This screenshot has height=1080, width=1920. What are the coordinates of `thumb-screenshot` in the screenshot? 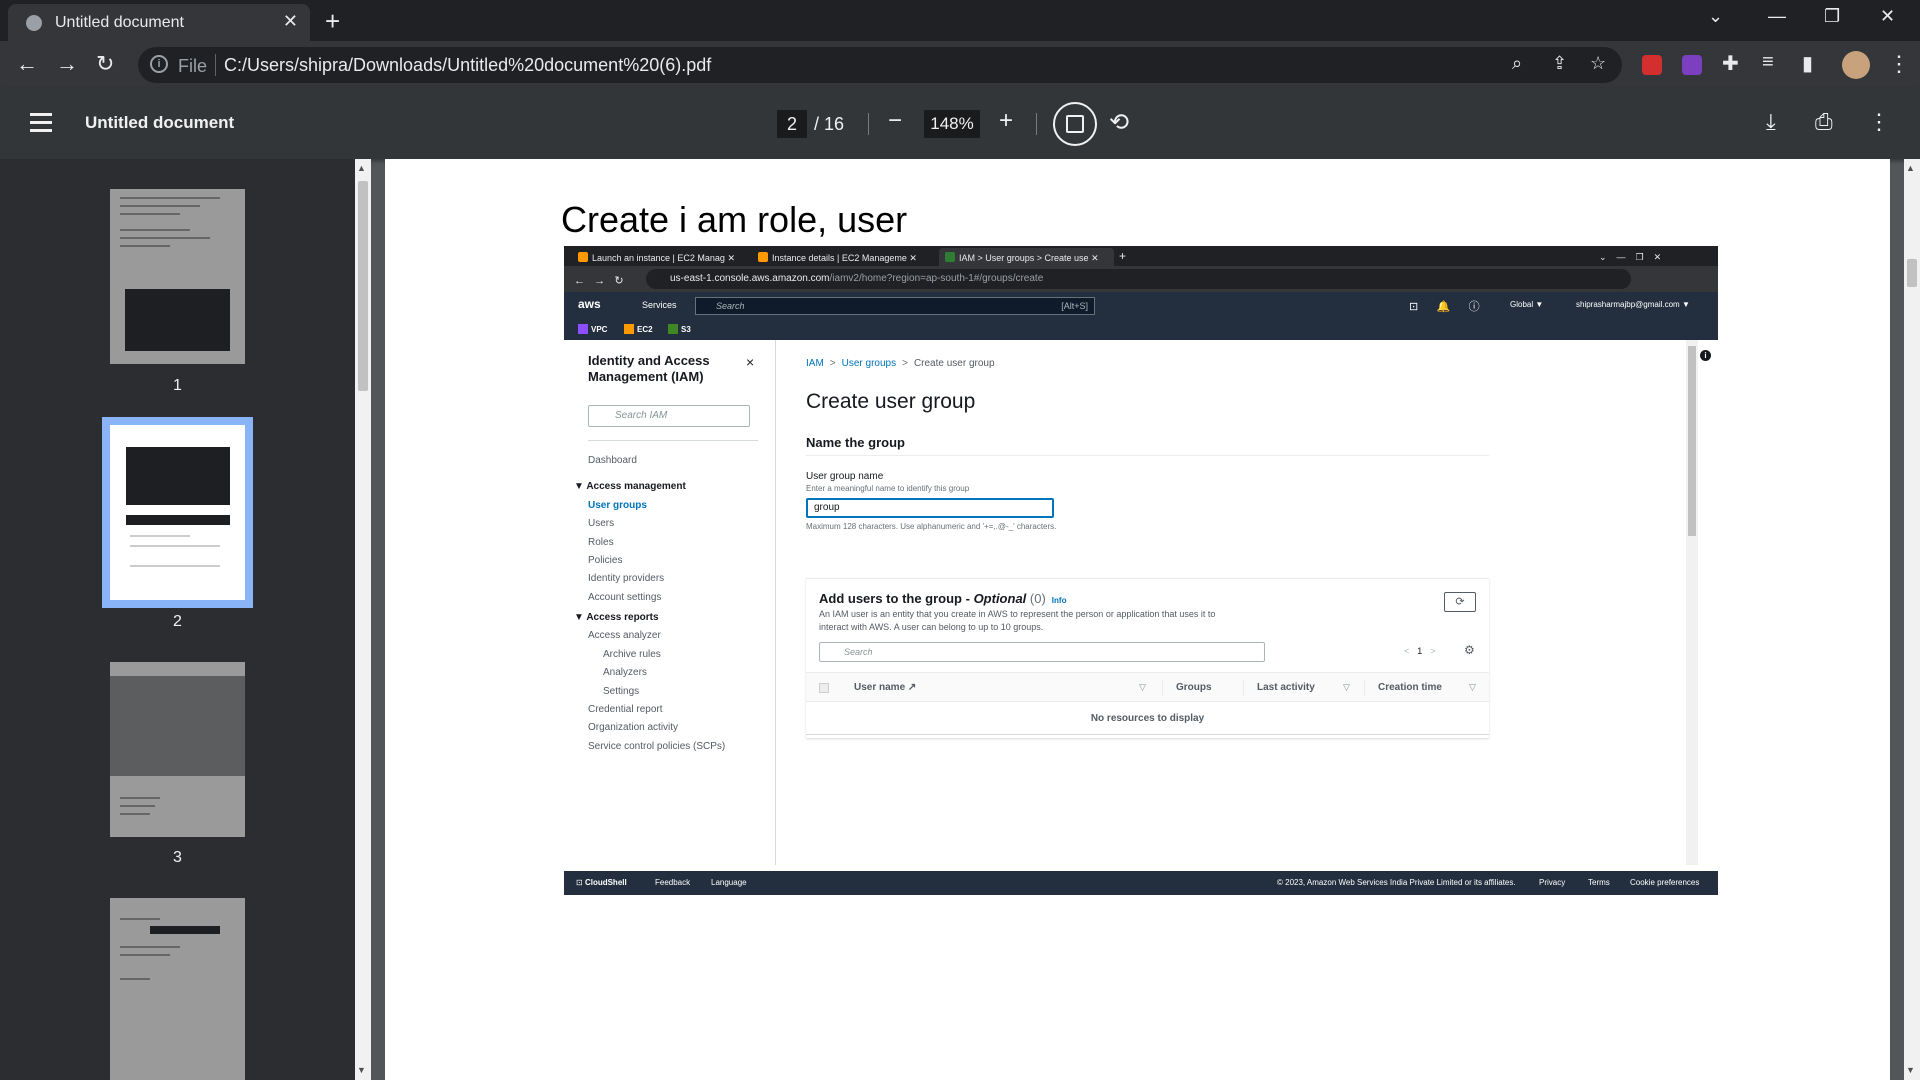 It's located at (177, 320).